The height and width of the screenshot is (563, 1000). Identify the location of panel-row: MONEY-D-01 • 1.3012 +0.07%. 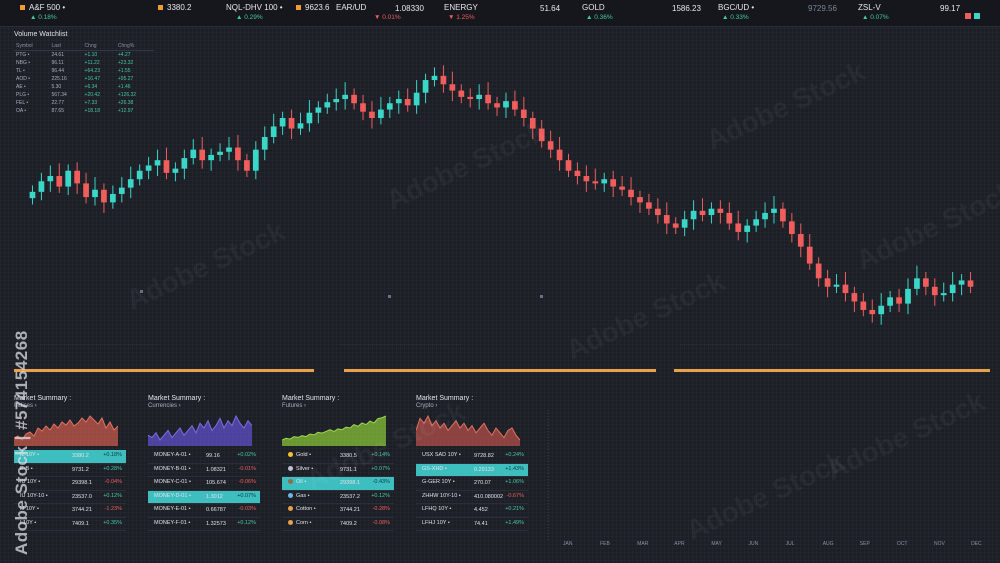
(204, 497).